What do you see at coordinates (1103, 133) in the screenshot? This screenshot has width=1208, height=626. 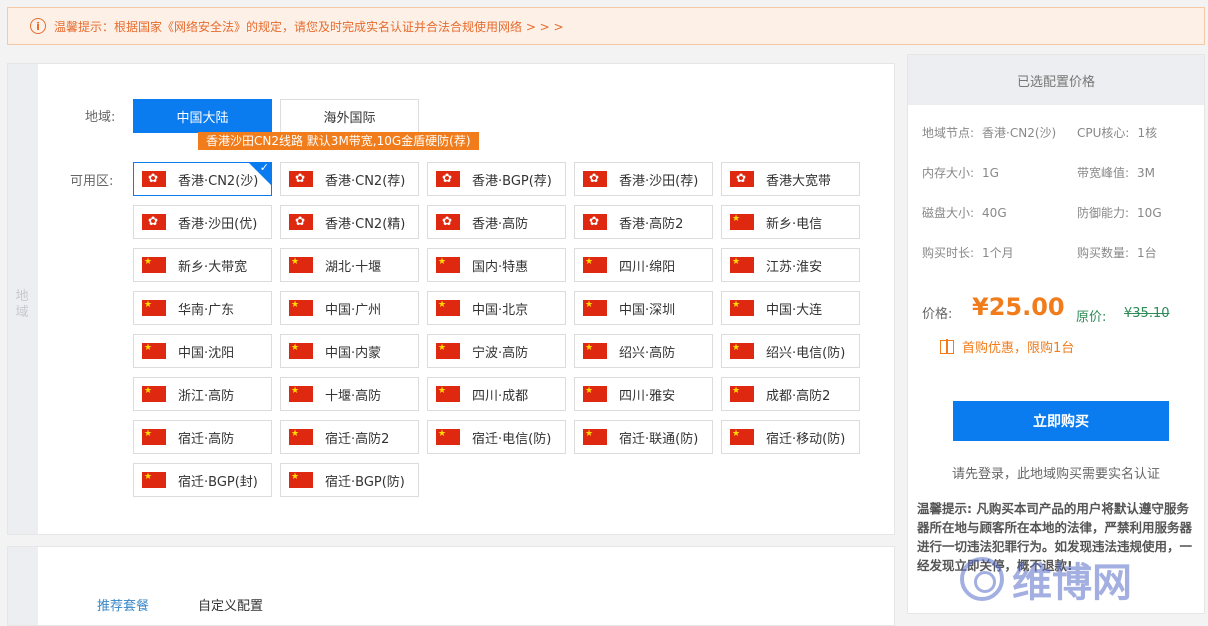 I see `spec-key: CPU核心:` at bounding box center [1103, 133].